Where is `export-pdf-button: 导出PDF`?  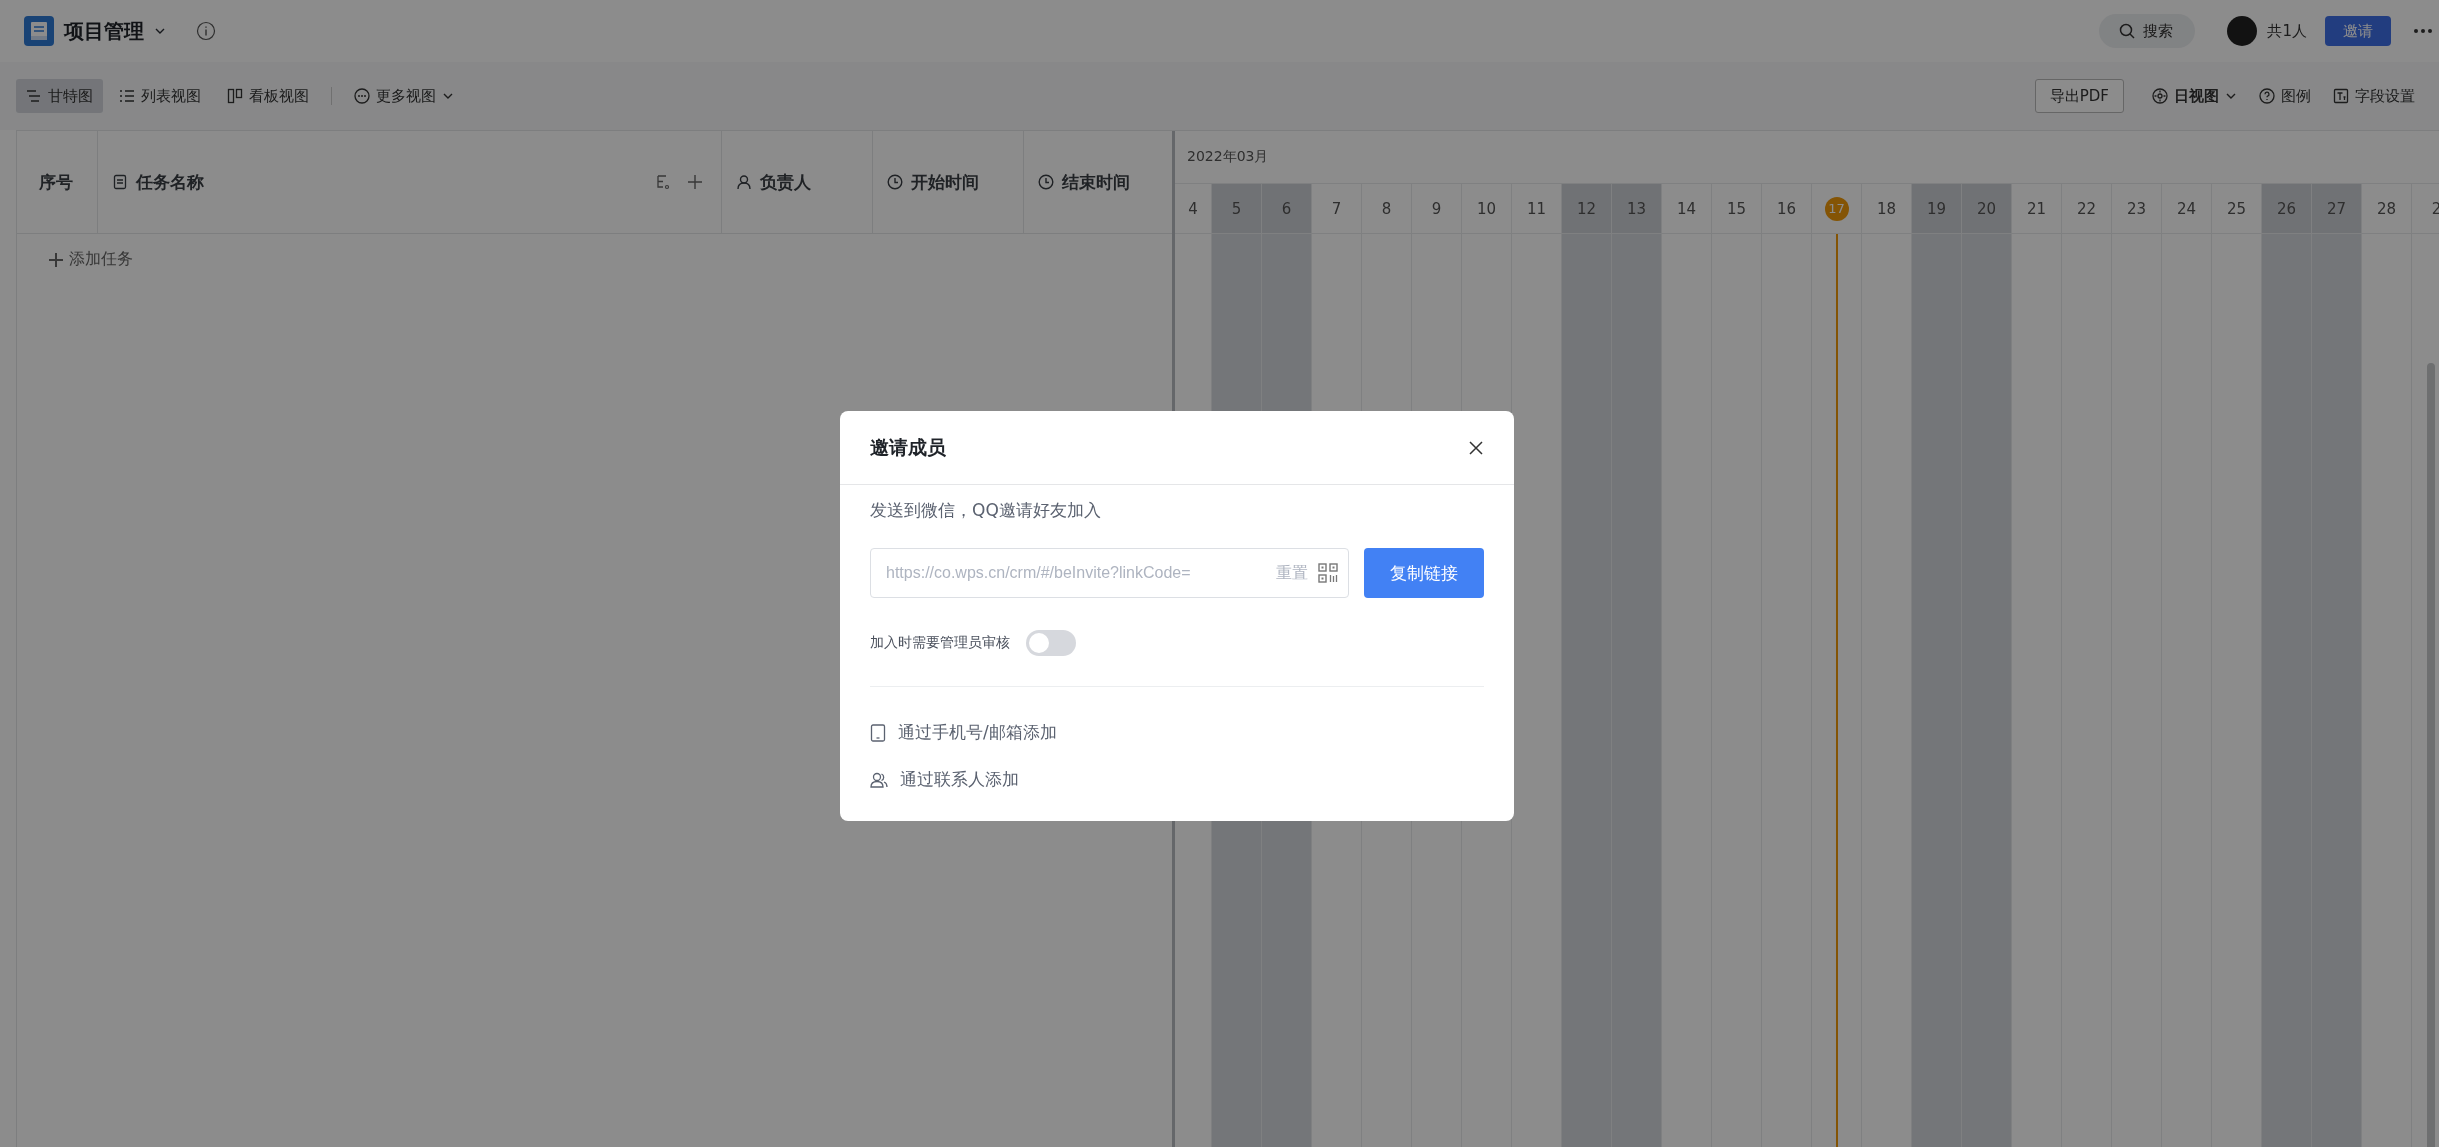
export-pdf-button: 导出PDF is located at coordinates (2079, 96).